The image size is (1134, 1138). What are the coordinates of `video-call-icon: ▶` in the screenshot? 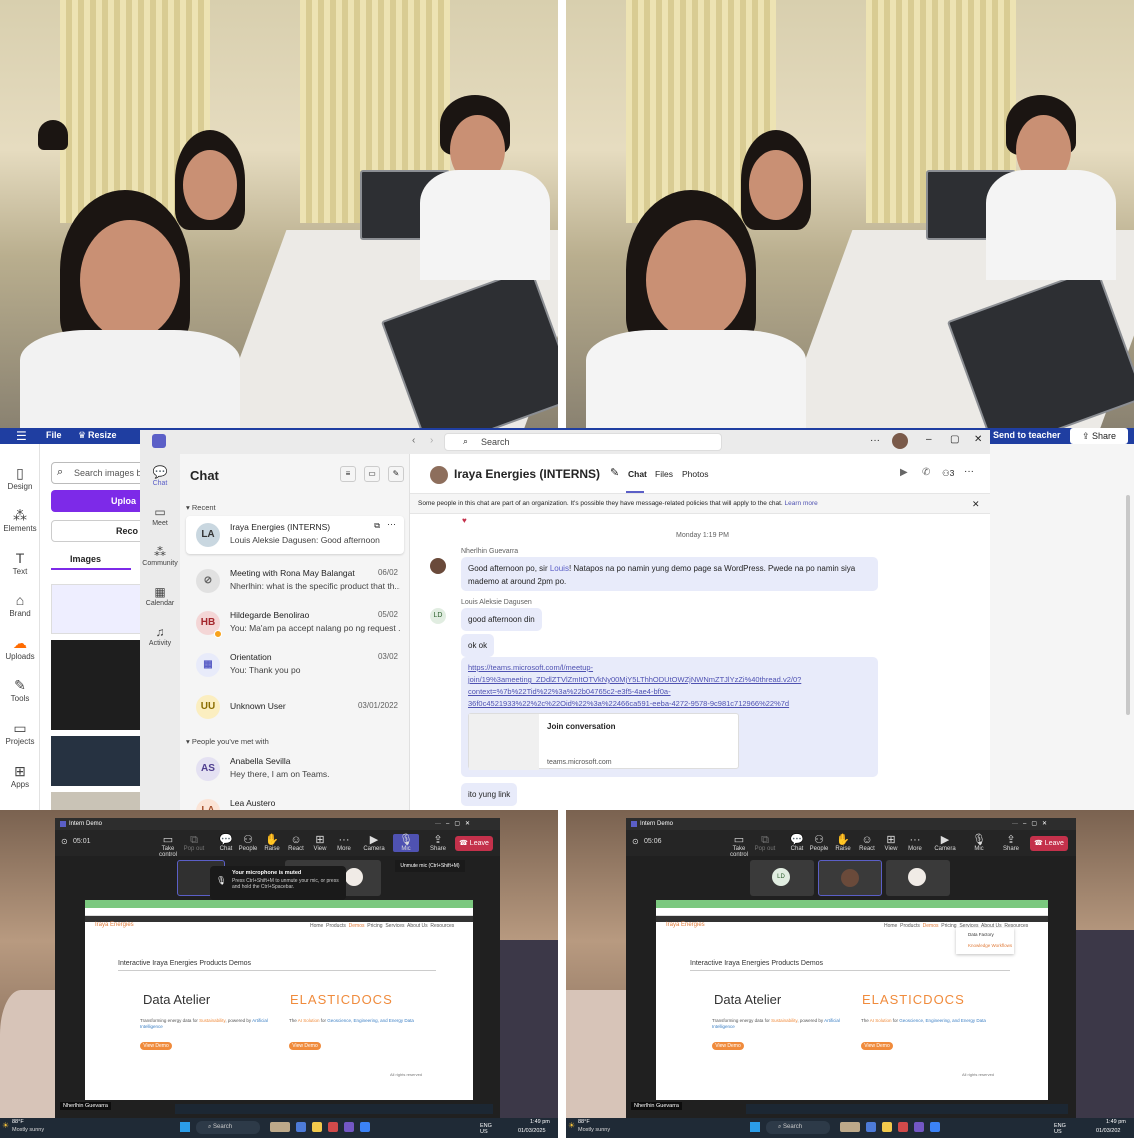 It's located at (904, 472).